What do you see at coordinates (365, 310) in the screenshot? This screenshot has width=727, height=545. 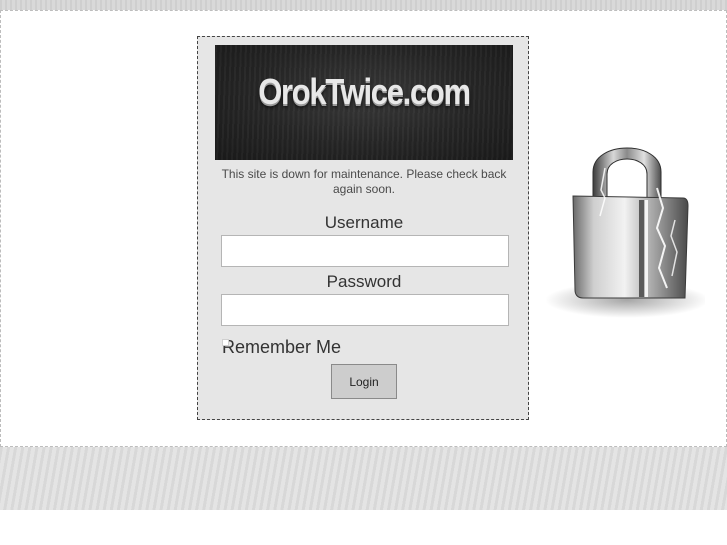 I see `password-input` at bounding box center [365, 310].